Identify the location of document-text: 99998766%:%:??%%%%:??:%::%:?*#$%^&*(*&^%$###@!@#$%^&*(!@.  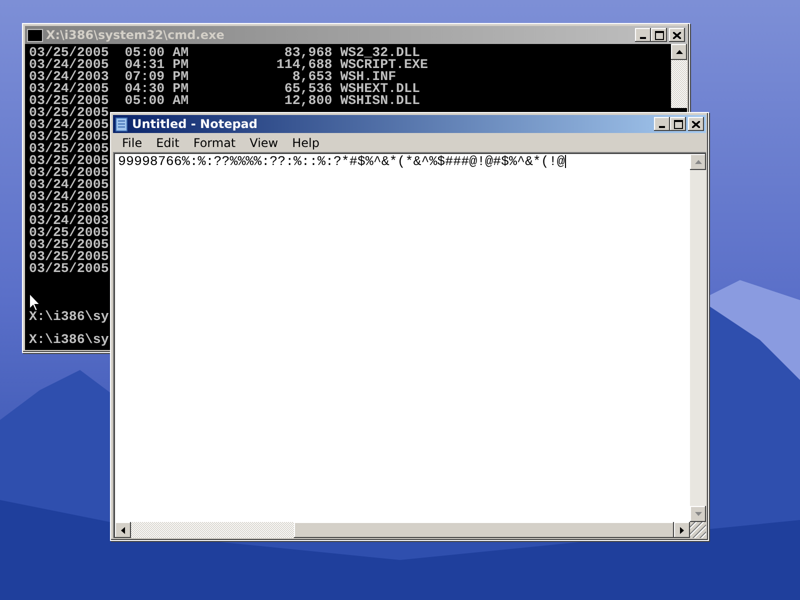
(341, 162).